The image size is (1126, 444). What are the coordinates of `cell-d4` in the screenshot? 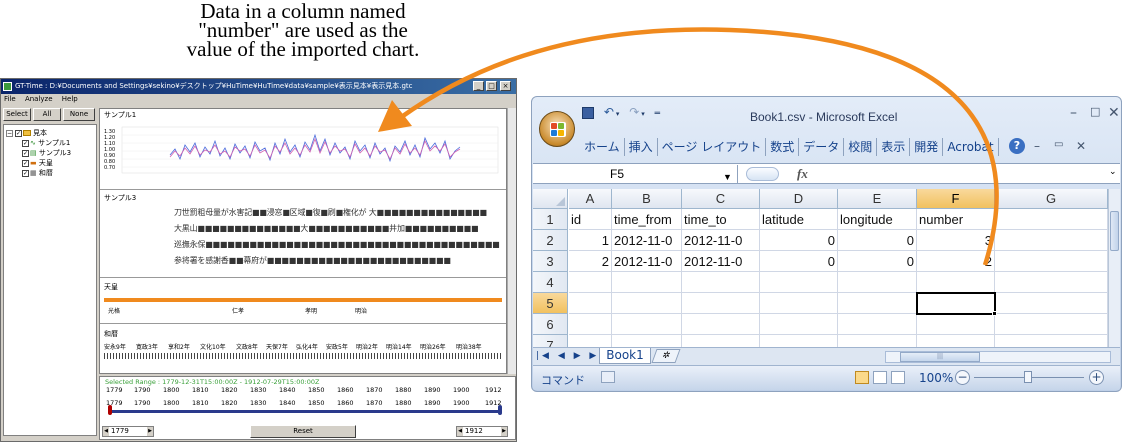 It's located at (799, 282).